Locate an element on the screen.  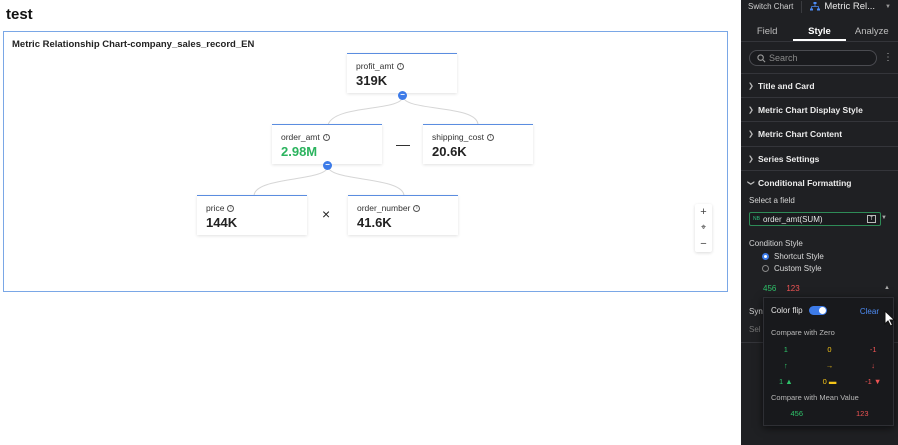
tree-chart-icon is located at coordinates (815, 6).